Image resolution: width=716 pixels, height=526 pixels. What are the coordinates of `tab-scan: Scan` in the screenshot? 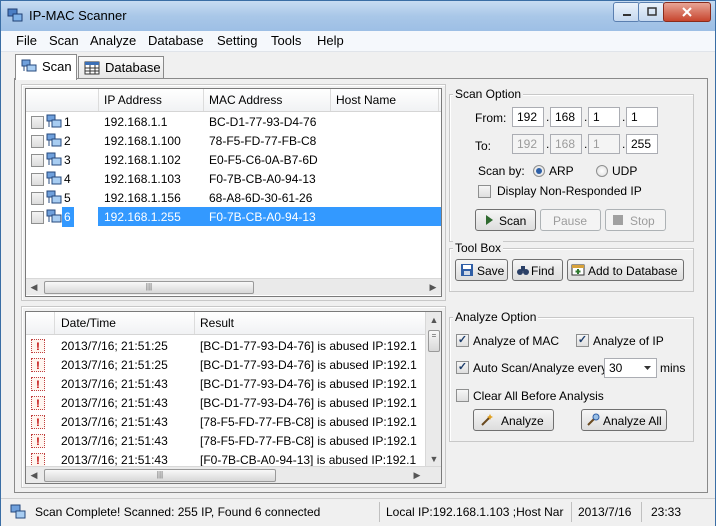 It's located at (46, 67).